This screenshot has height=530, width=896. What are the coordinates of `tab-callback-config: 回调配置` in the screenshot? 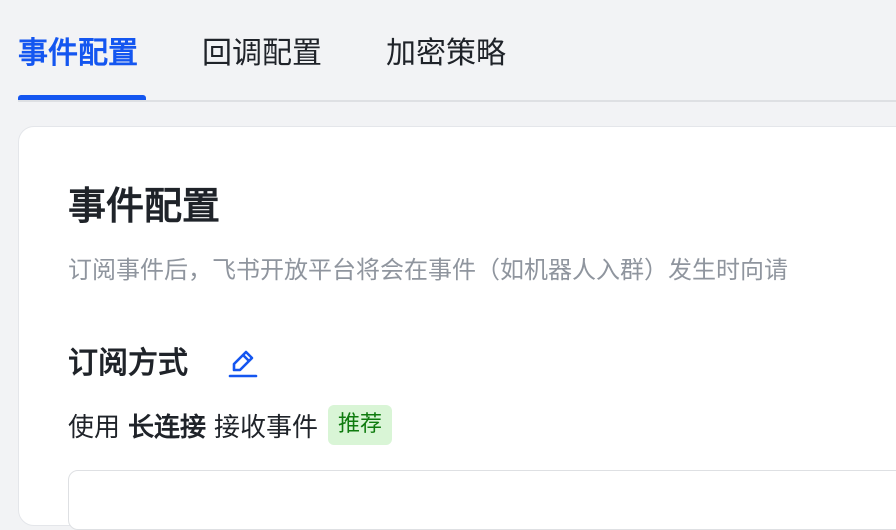 It's located at (262, 54).